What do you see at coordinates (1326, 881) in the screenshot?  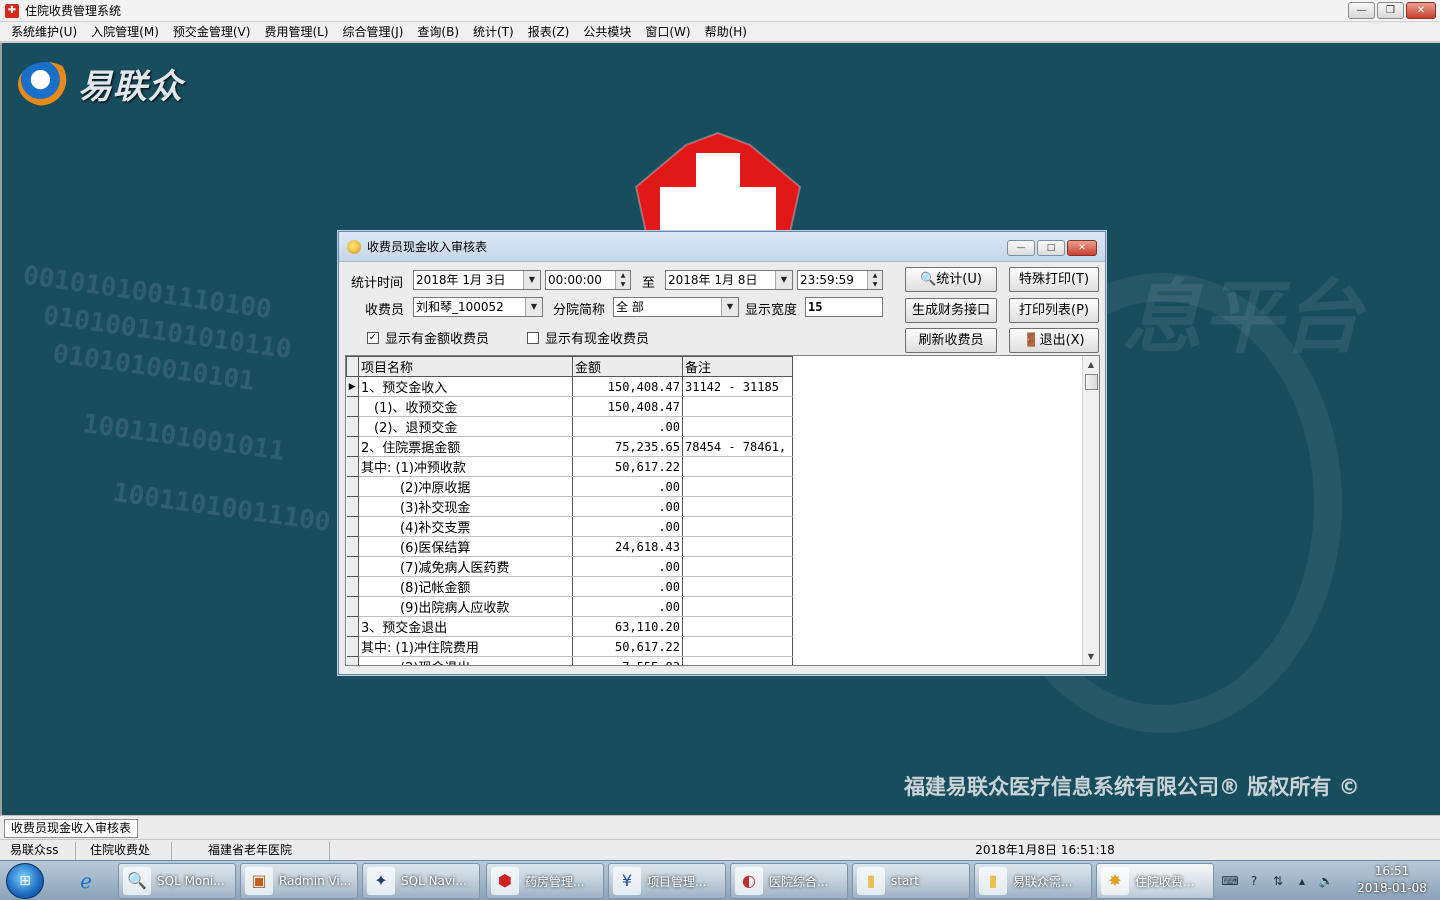 I see `volume-icon: 🔈` at bounding box center [1326, 881].